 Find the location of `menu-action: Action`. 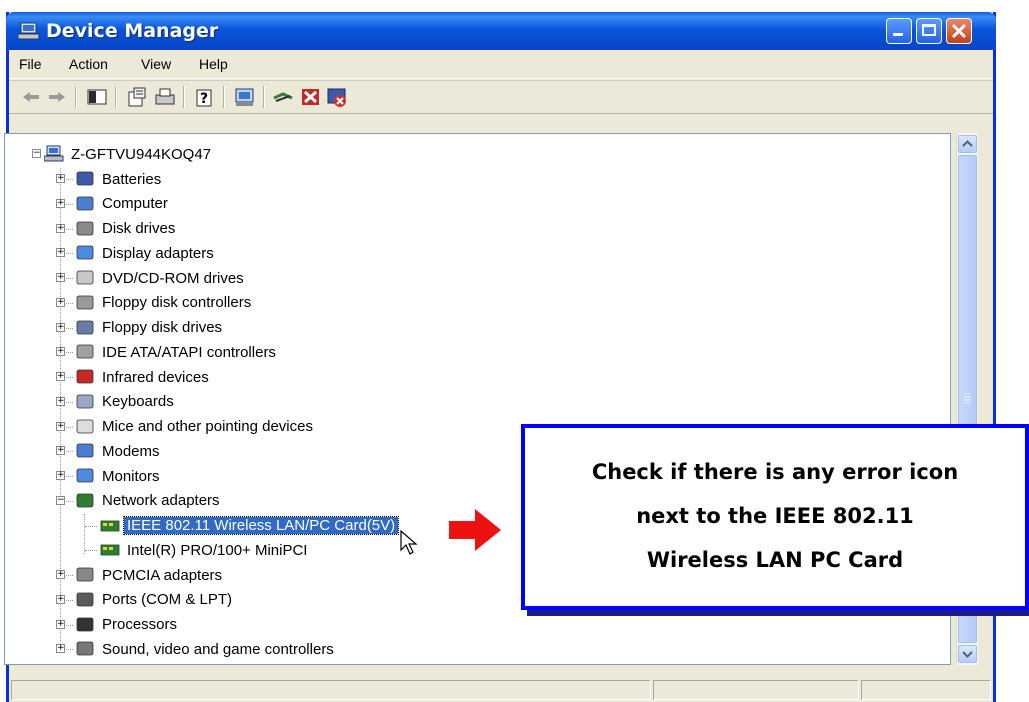

menu-action: Action is located at coordinates (88, 64).